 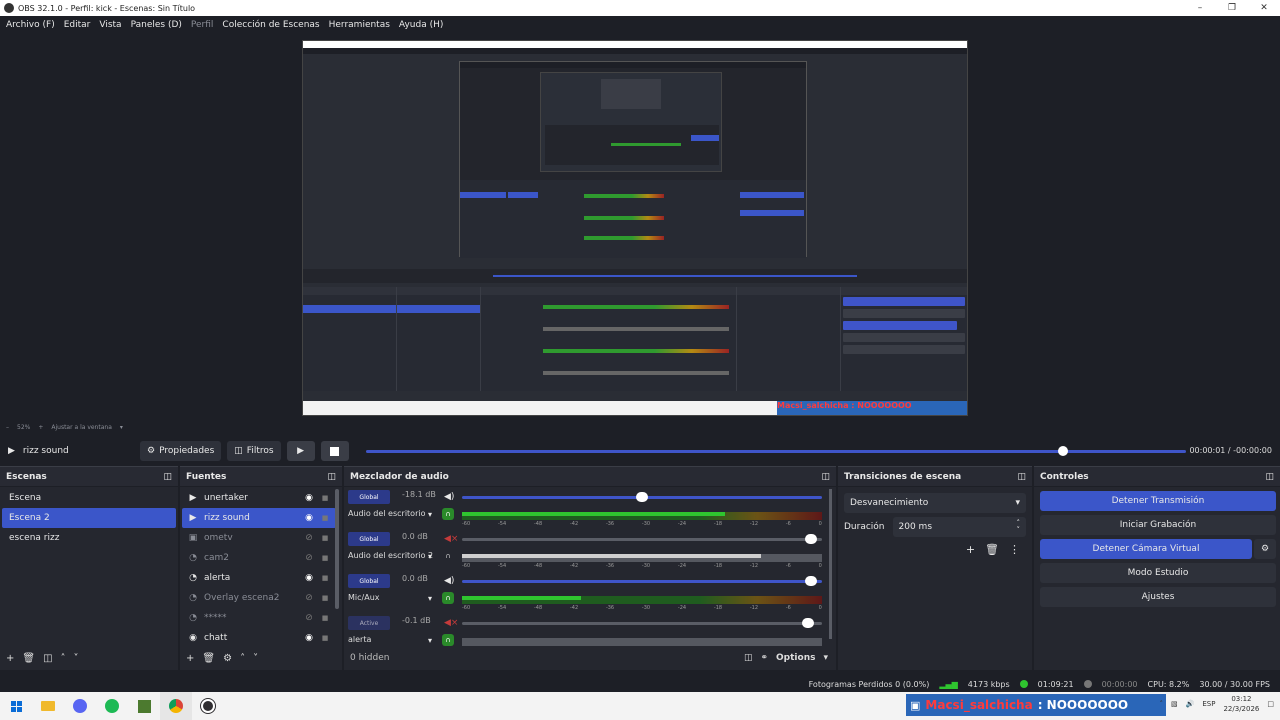 What do you see at coordinates (1019, 527) in the screenshot?
I see `spin-icon: ˄ ˅` at bounding box center [1019, 527].